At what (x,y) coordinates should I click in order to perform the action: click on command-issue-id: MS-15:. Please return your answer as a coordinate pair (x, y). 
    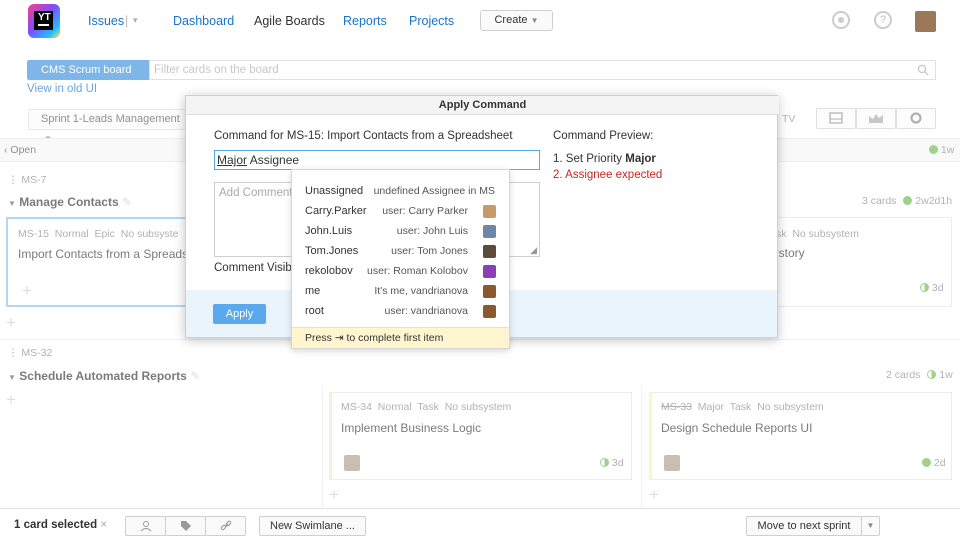
    Looking at the image, I should click on (305, 136).